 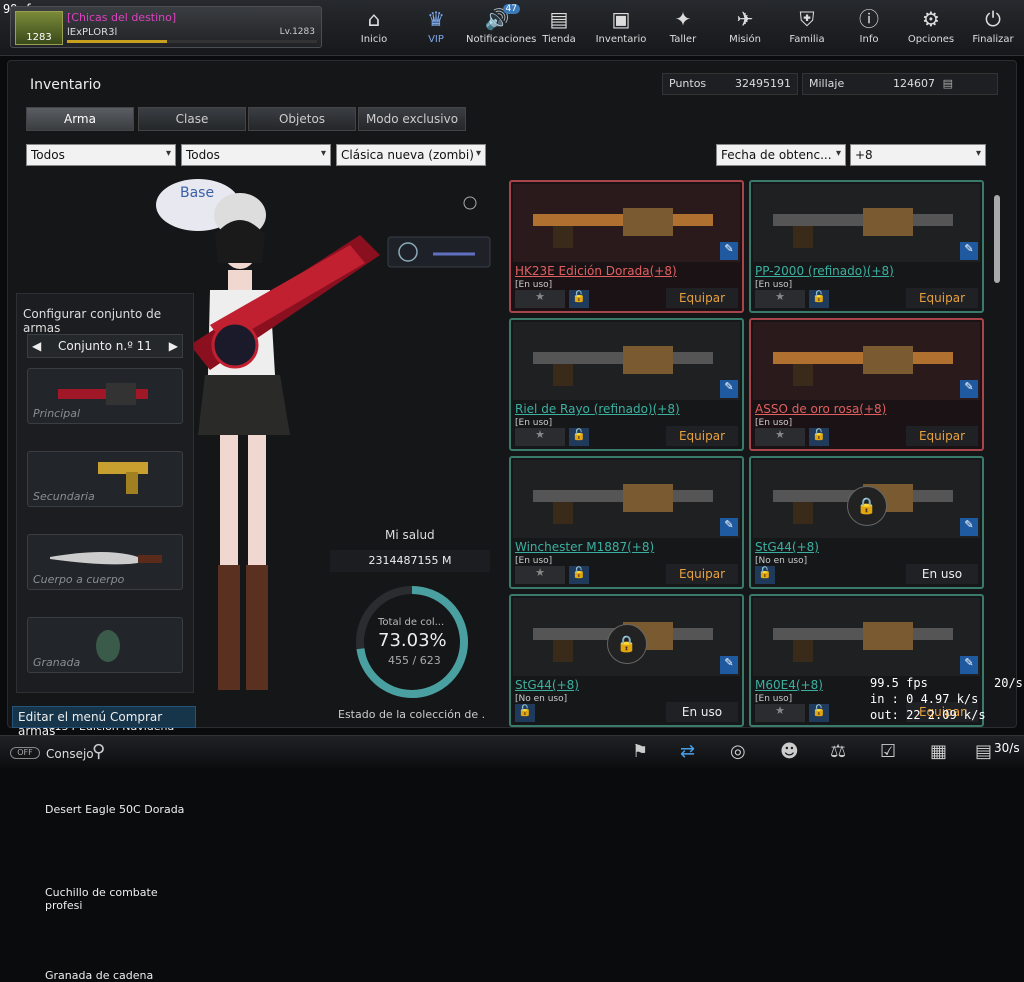 What do you see at coordinates (501, 28) in the screenshot?
I see `nav-speaker: 🔊 Notificaciones 47` at bounding box center [501, 28].